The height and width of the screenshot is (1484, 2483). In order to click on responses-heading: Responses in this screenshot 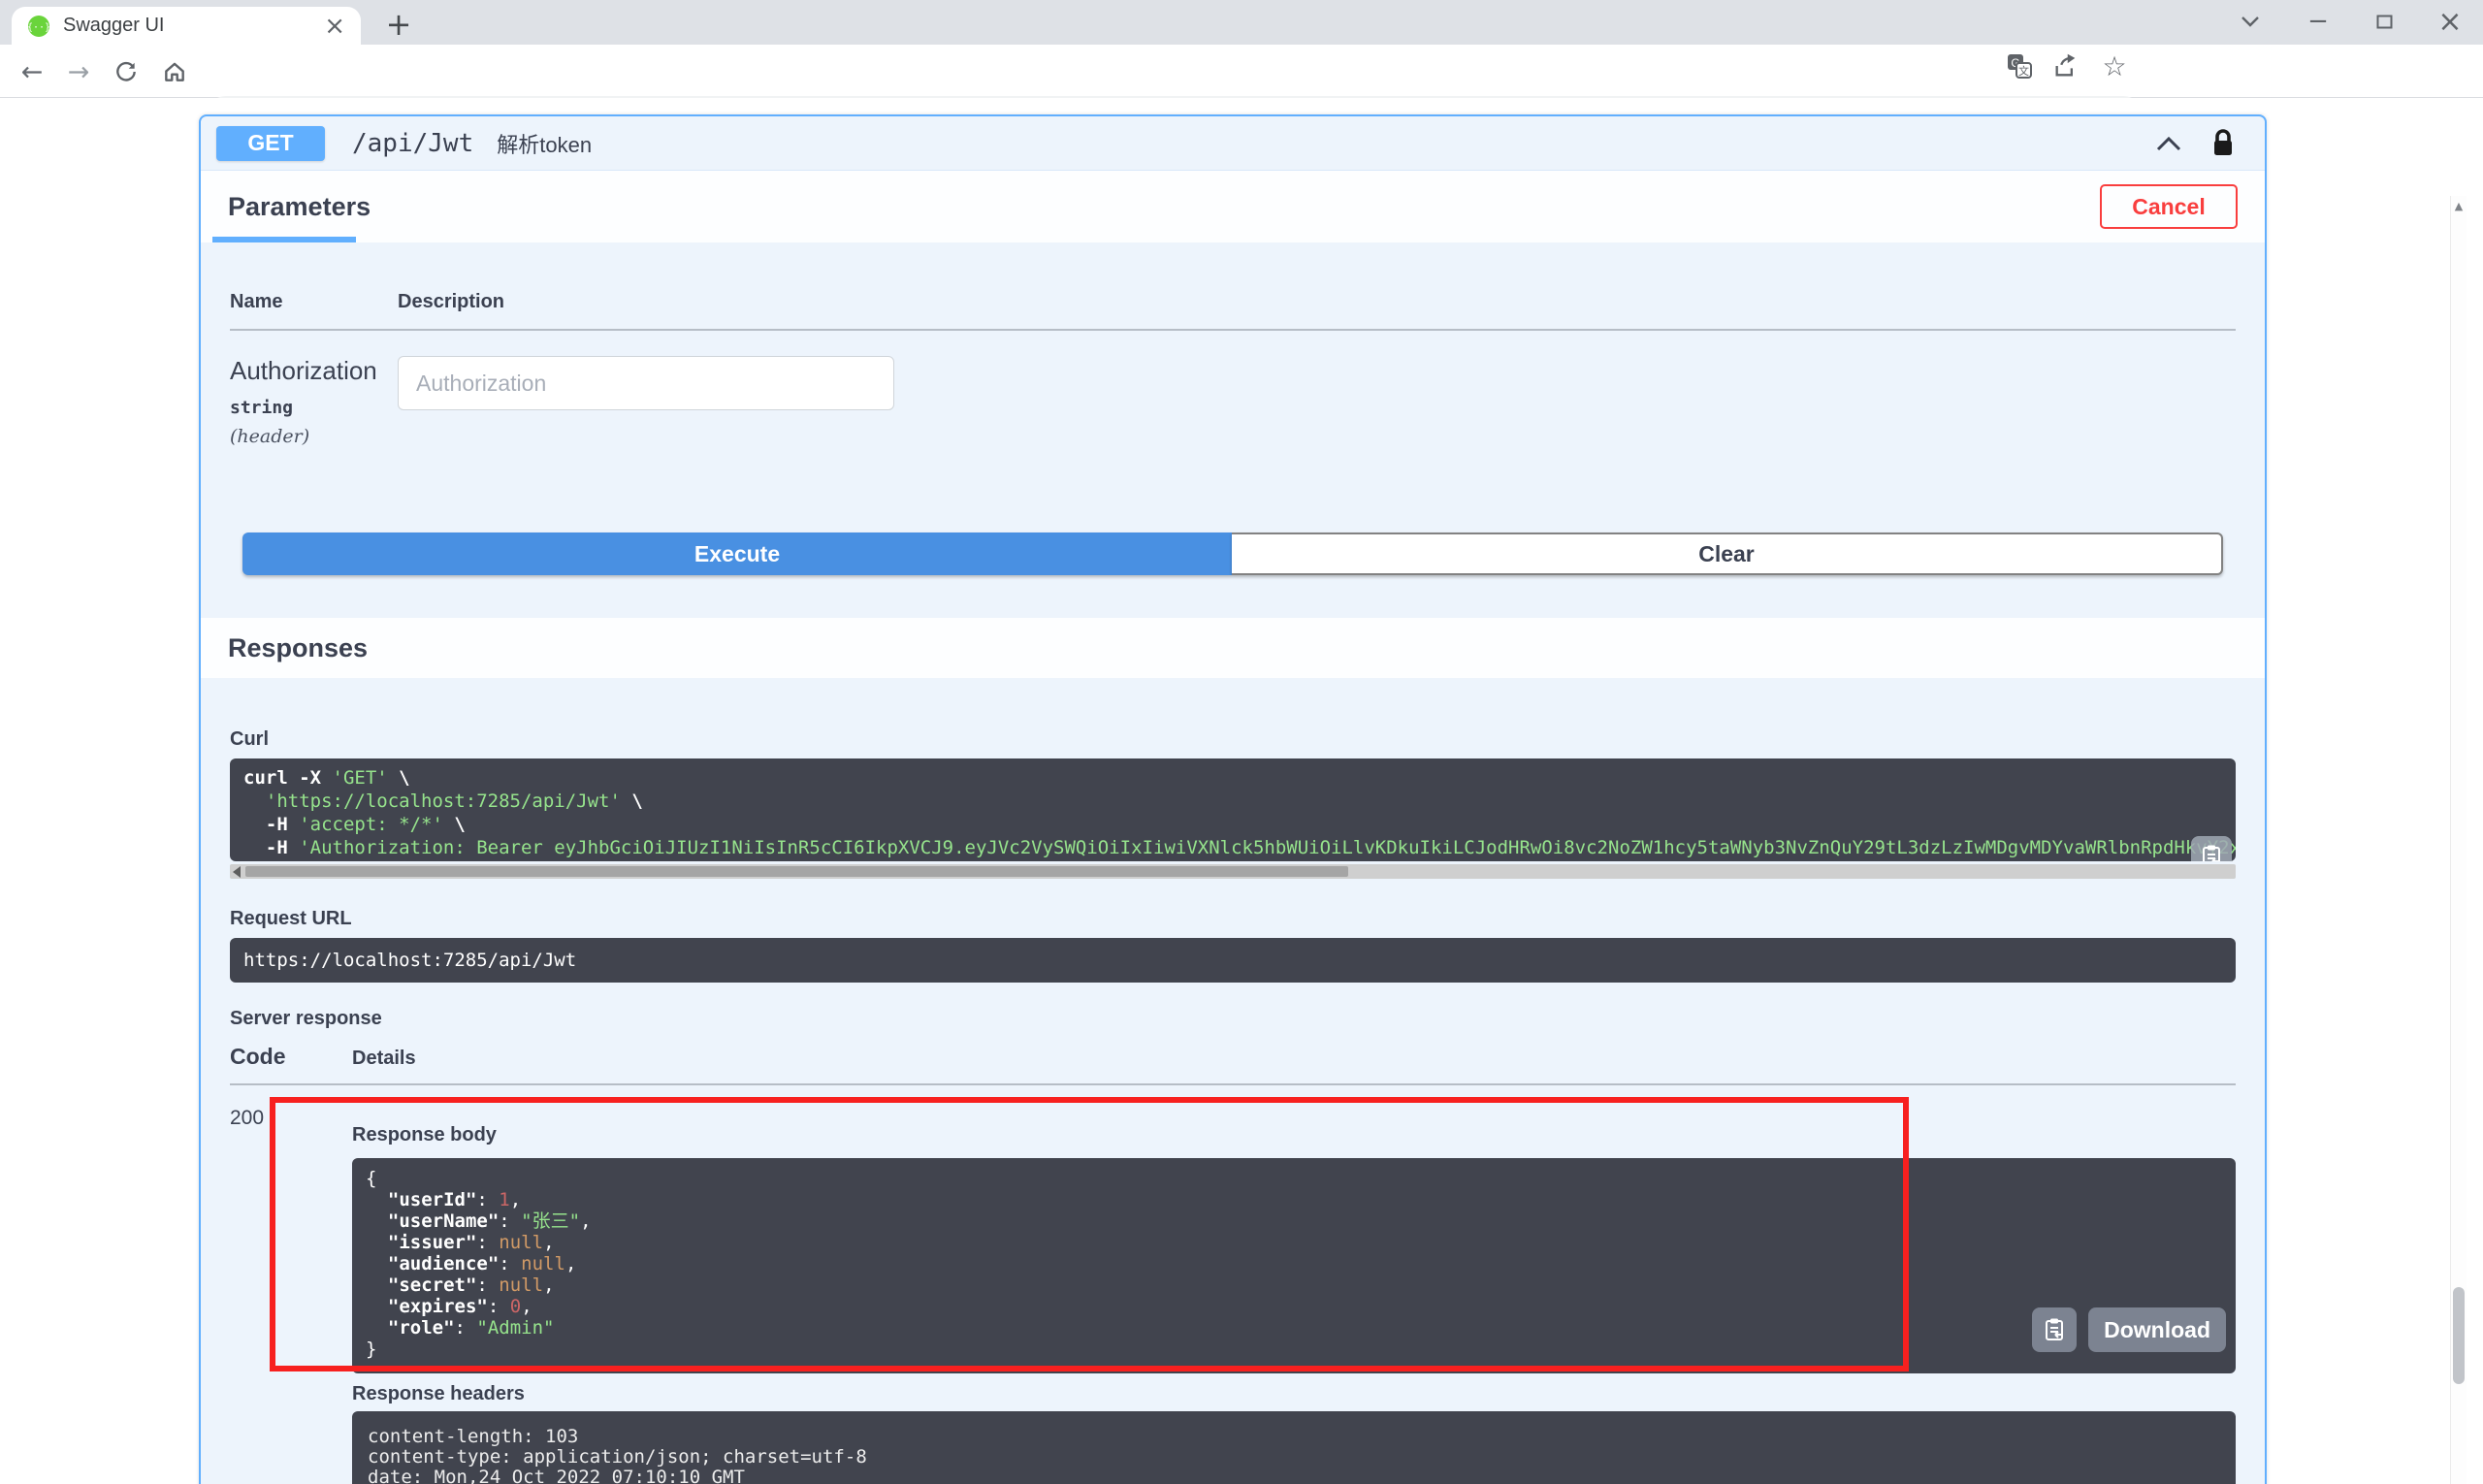, I will do `click(298, 647)`.